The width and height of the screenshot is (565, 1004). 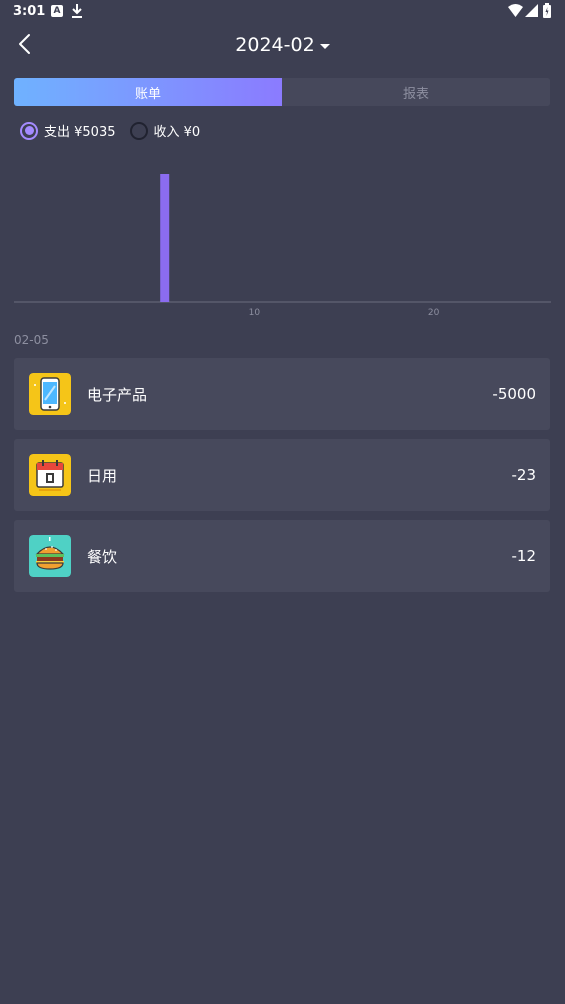 What do you see at coordinates (102, 475) in the screenshot?
I see `transaction-category: 日用` at bounding box center [102, 475].